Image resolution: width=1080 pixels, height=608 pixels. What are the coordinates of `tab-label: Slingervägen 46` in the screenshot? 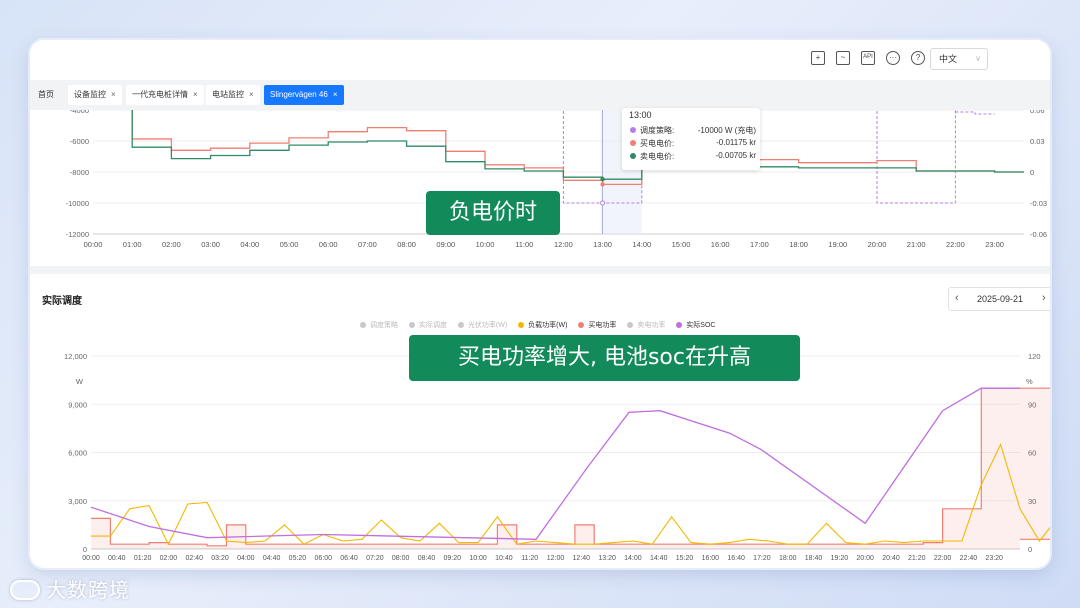 It's located at (299, 94).